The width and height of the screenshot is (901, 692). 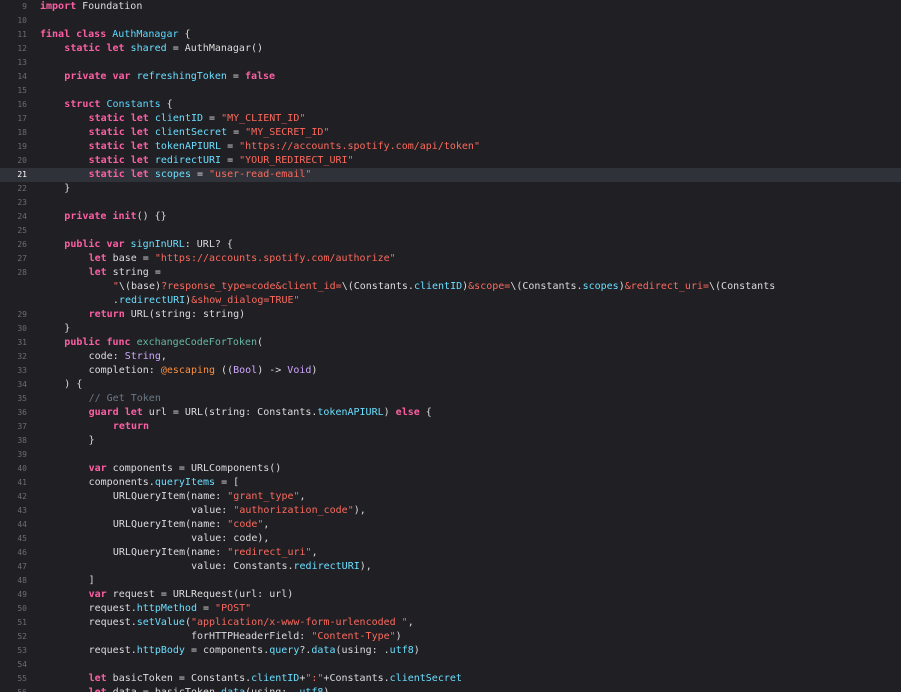 What do you see at coordinates (450, 357) in the screenshot?
I see `code-line: 32 code: String,` at bounding box center [450, 357].